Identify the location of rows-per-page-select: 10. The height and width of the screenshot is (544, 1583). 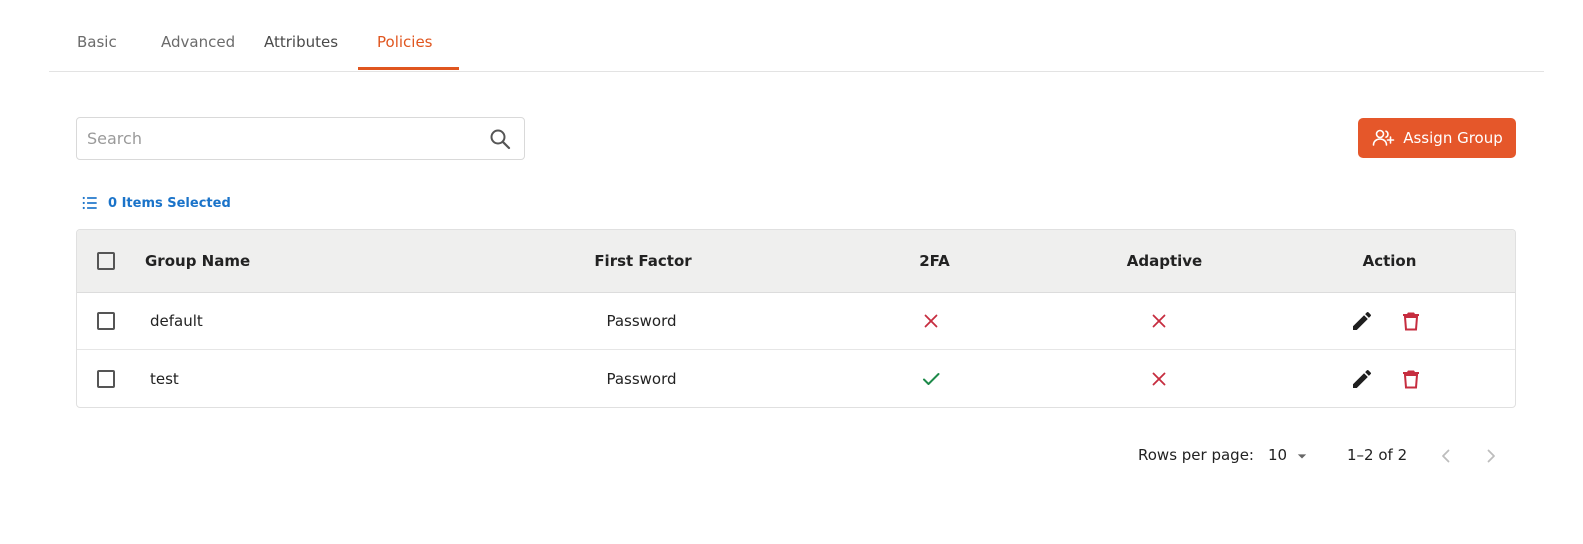
(1293, 456).